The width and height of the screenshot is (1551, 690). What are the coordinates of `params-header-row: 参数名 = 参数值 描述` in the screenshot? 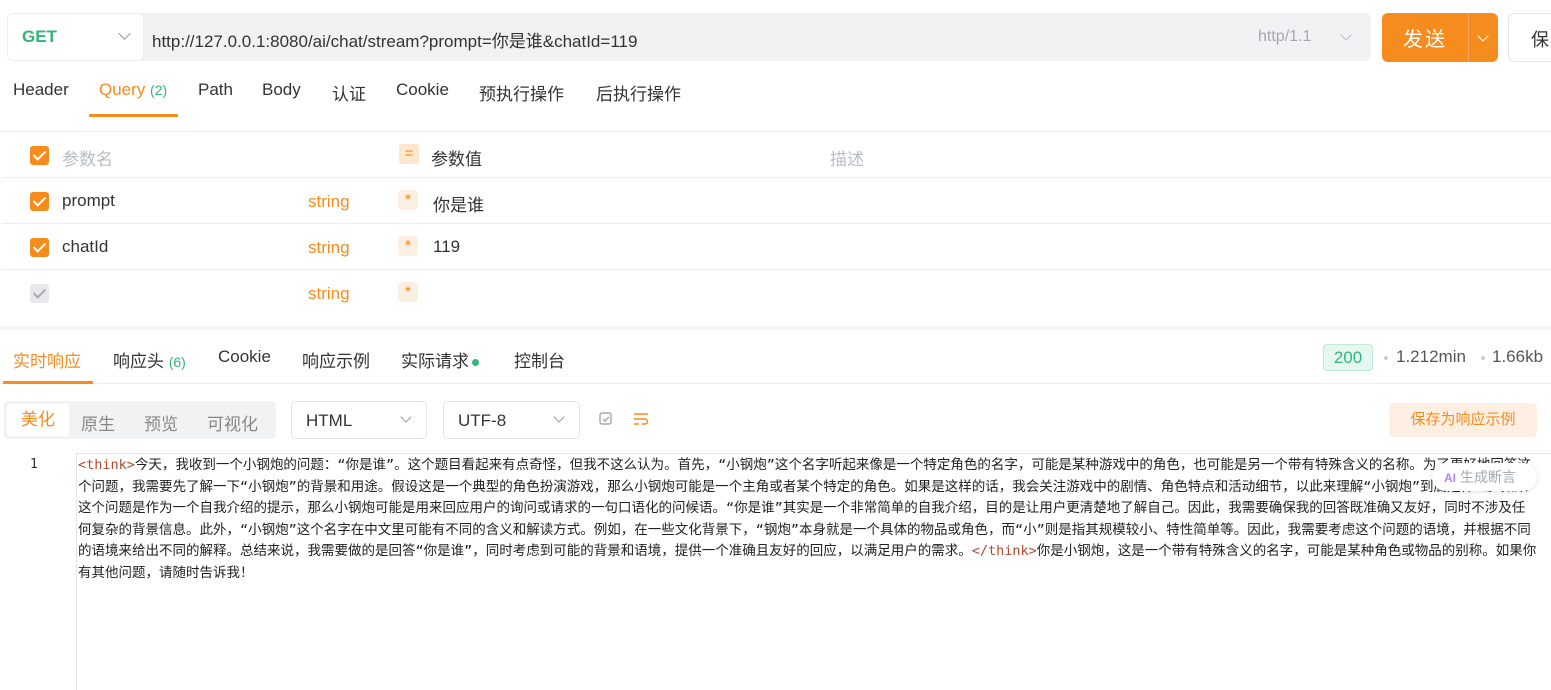 It's located at (776, 155).